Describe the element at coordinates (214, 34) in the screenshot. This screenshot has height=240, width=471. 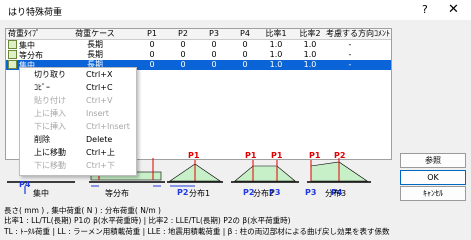
I see `header-p3: P3` at that location.